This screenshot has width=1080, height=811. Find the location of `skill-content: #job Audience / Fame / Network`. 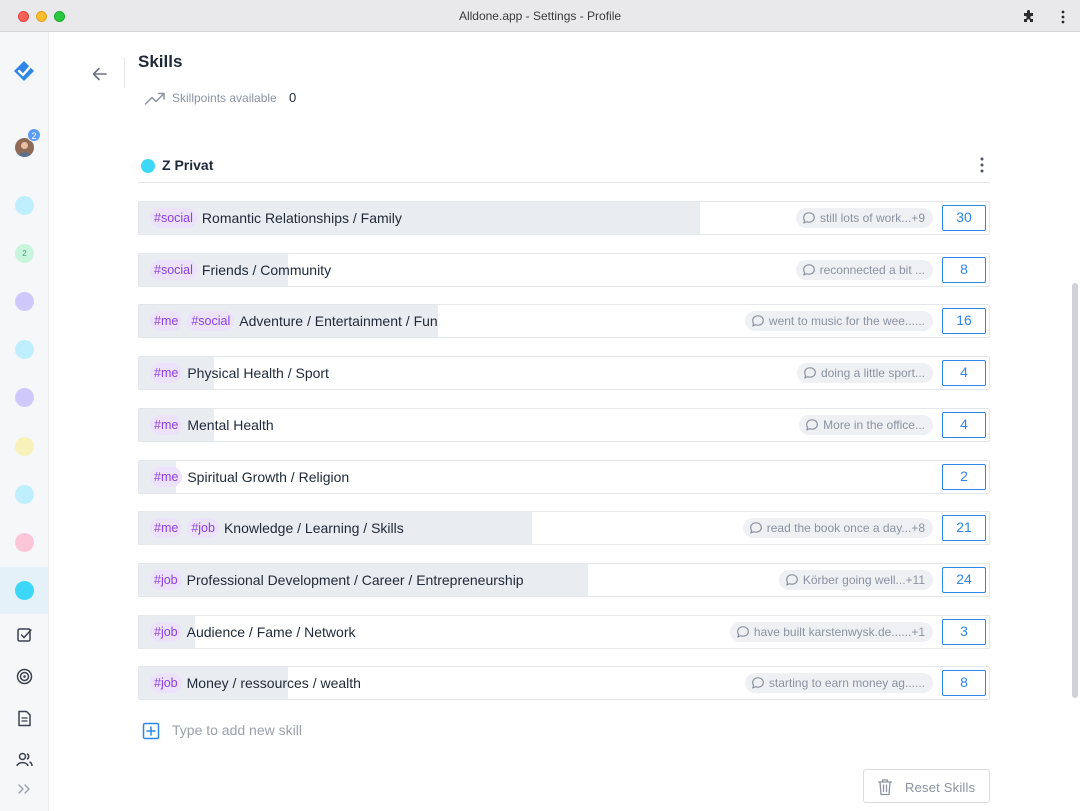

skill-content: #job Audience / Fame / Network is located at coordinates (253, 632).